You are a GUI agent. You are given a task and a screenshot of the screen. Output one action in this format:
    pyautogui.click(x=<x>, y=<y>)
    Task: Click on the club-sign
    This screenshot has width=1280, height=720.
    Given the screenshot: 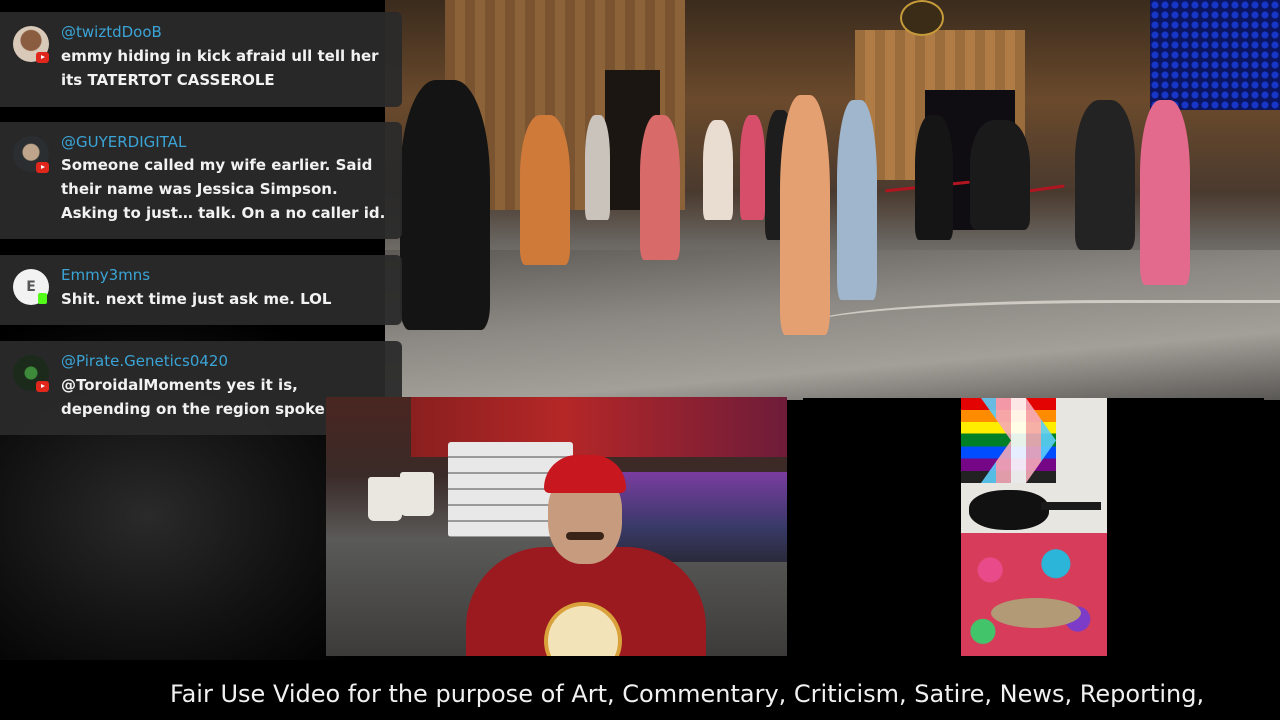 What is the action you would take?
    pyautogui.click(x=922, y=18)
    